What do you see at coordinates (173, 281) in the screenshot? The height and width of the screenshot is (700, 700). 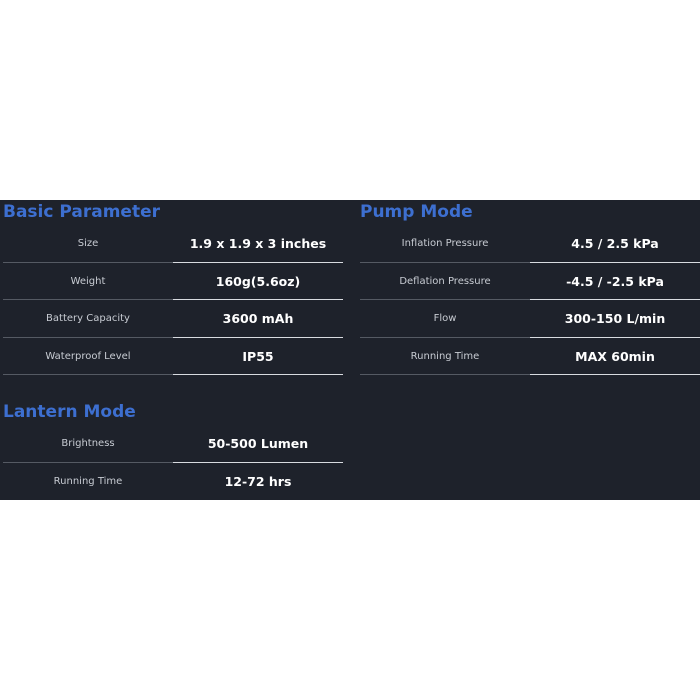 I see `spec-row-weight: Weight 160g(5.6oz)` at bounding box center [173, 281].